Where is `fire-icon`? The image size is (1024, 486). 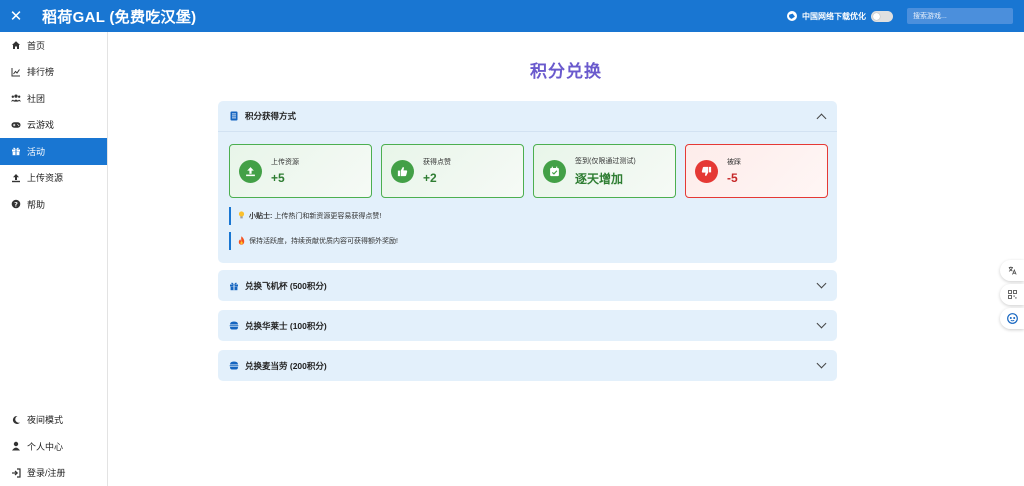 fire-icon is located at coordinates (241, 241).